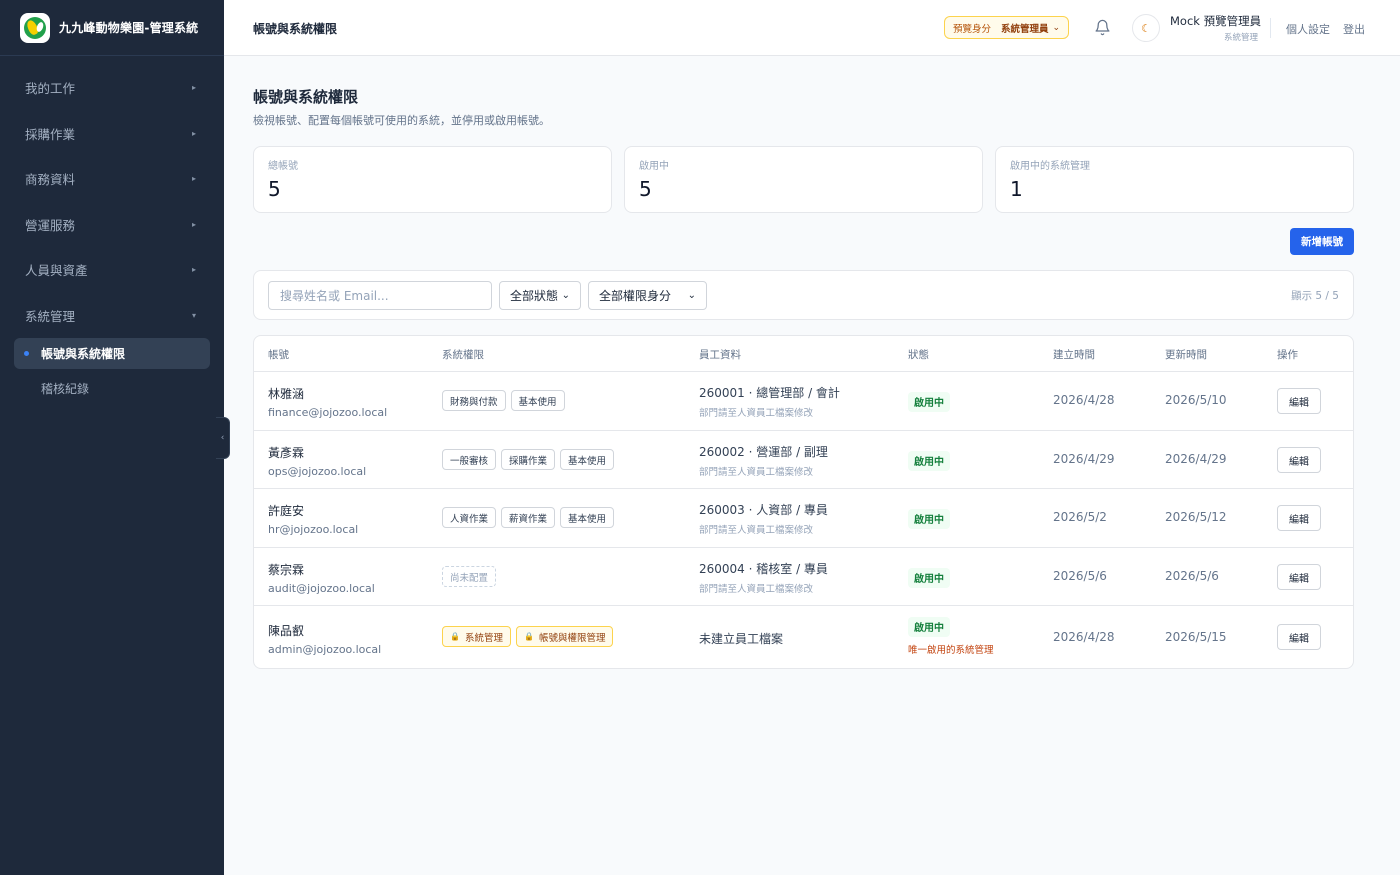  What do you see at coordinates (306, 97) in the screenshot?
I see `page-title: 帳號與系統權限` at bounding box center [306, 97].